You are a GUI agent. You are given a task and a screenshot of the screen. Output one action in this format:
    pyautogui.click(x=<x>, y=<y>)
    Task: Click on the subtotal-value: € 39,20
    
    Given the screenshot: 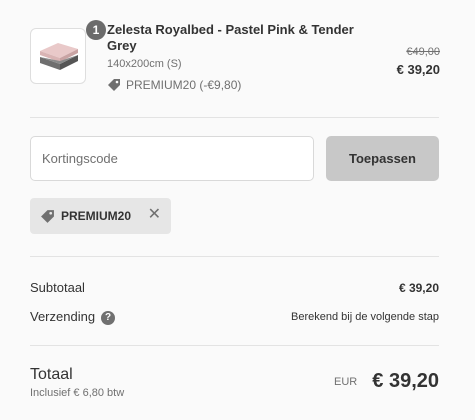 What is the action you would take?
    pyautogui.click(x=418, y=288)
    